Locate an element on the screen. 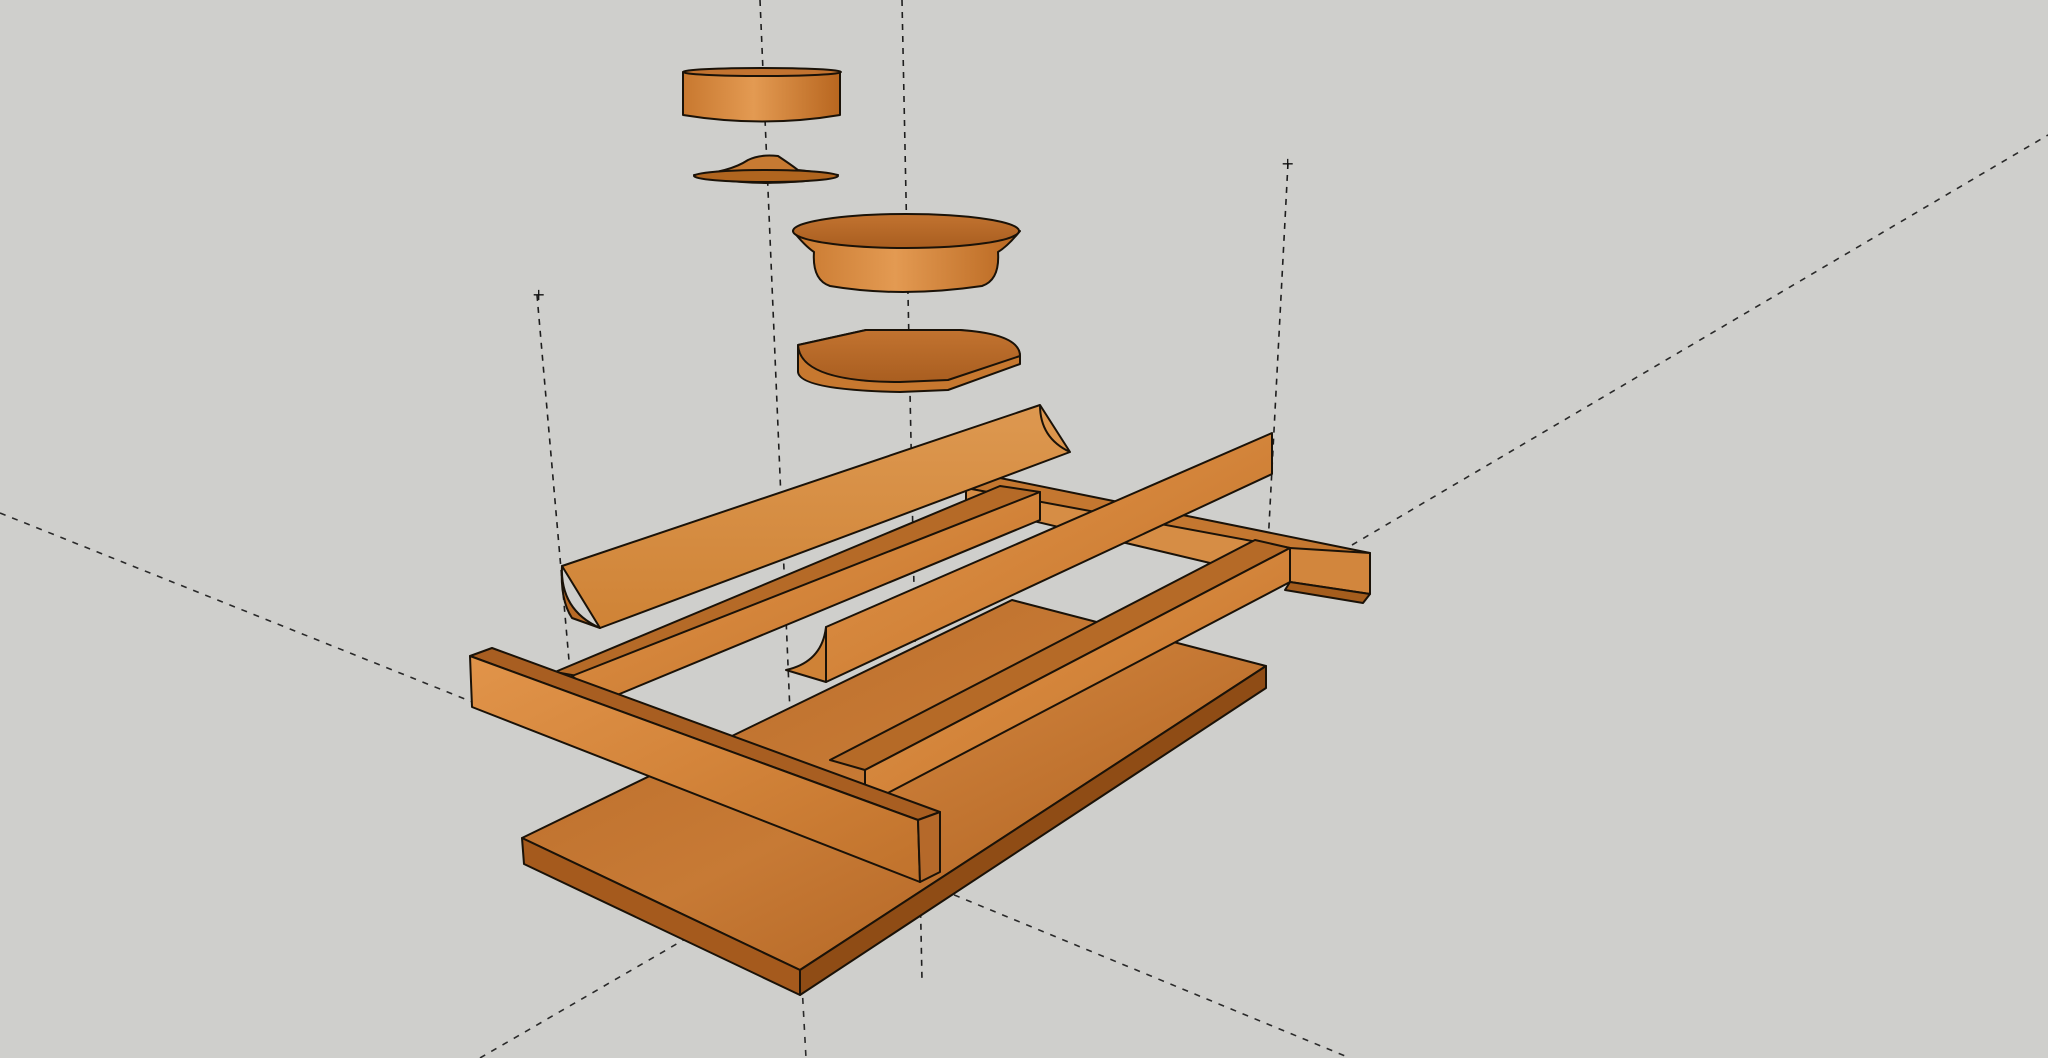 The image size is (2048, 1058). guide-line-left-post is located at coordinates (553, 483).